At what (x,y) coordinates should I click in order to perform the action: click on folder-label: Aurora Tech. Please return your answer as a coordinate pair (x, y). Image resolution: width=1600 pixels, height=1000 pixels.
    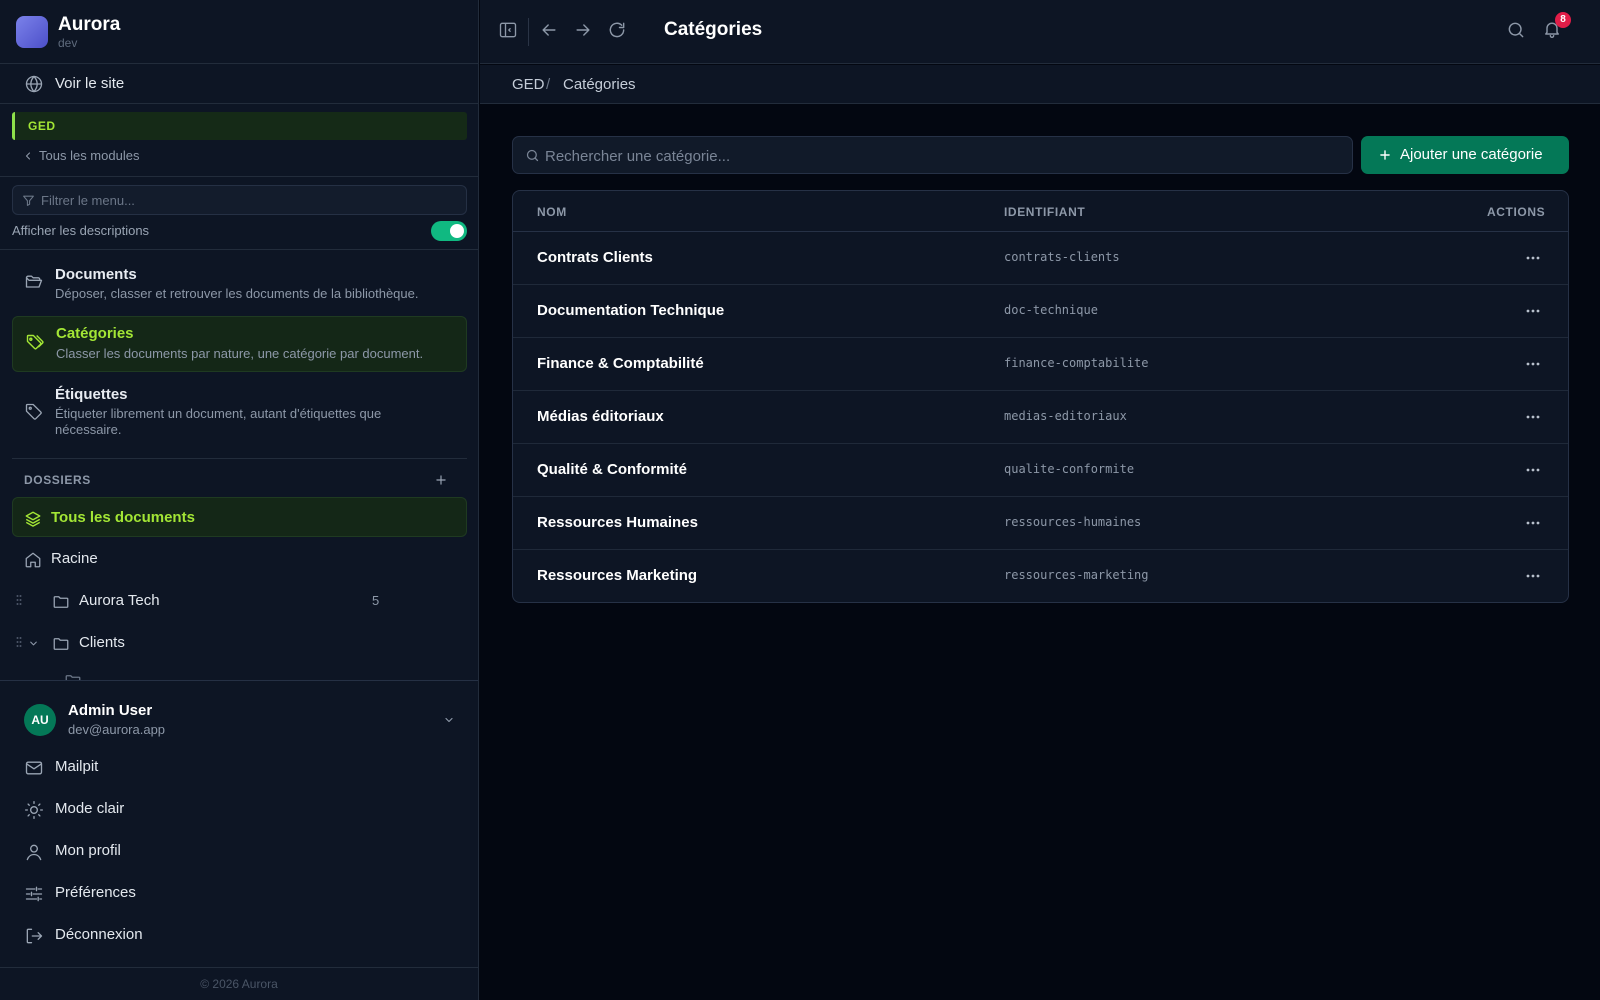
    Looking at the image, I should click on (119, 600).